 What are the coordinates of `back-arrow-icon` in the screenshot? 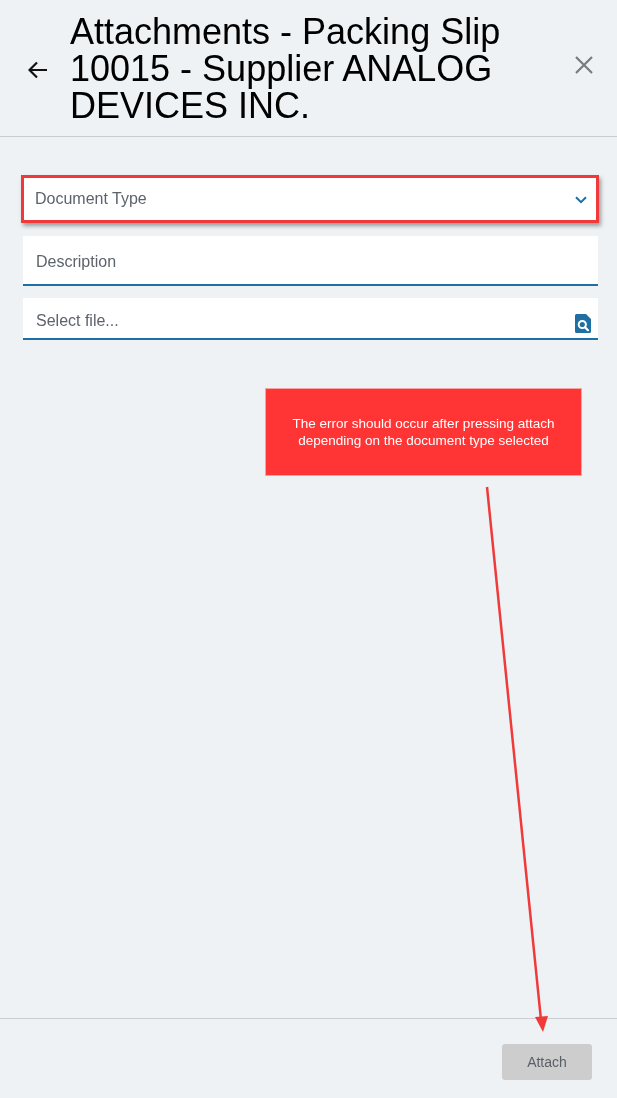 It's located at (38, 70).